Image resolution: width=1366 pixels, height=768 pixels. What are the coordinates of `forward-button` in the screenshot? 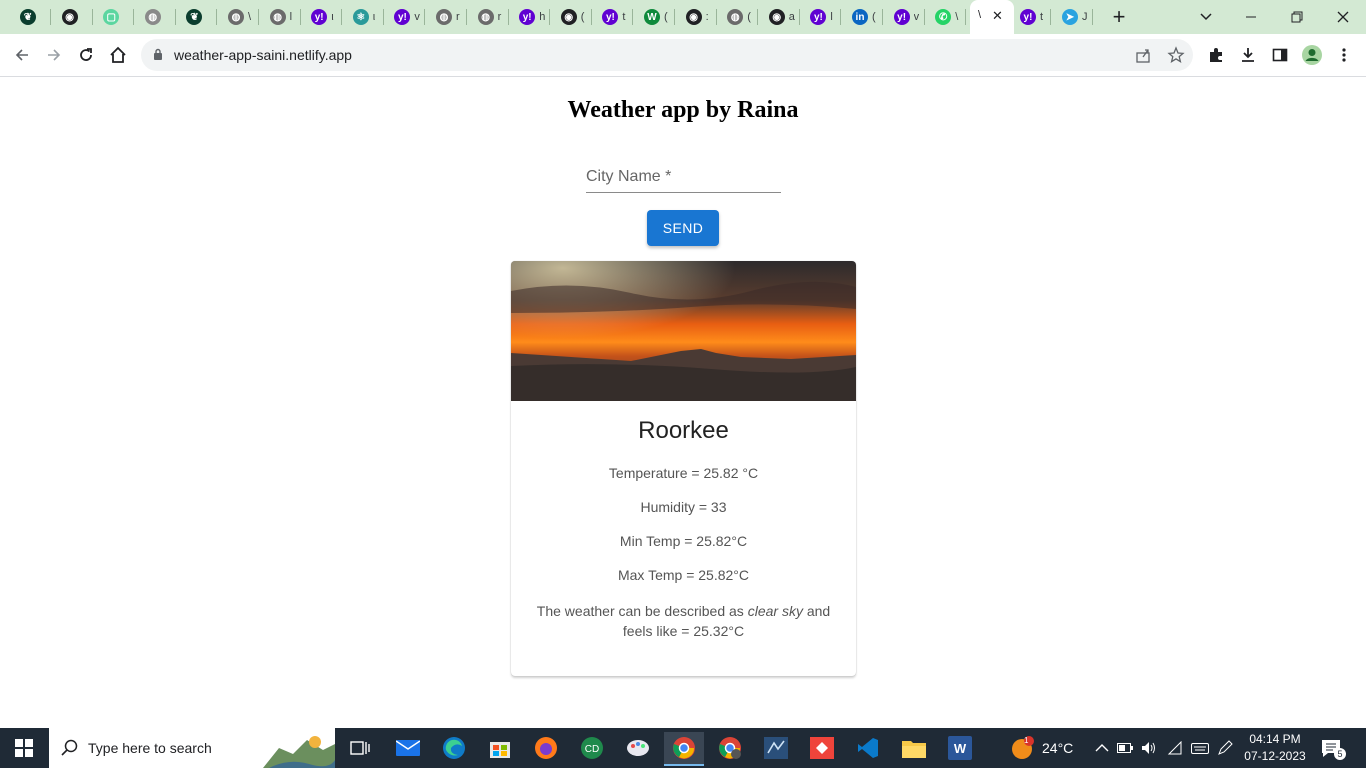 It's located at (54, 55).